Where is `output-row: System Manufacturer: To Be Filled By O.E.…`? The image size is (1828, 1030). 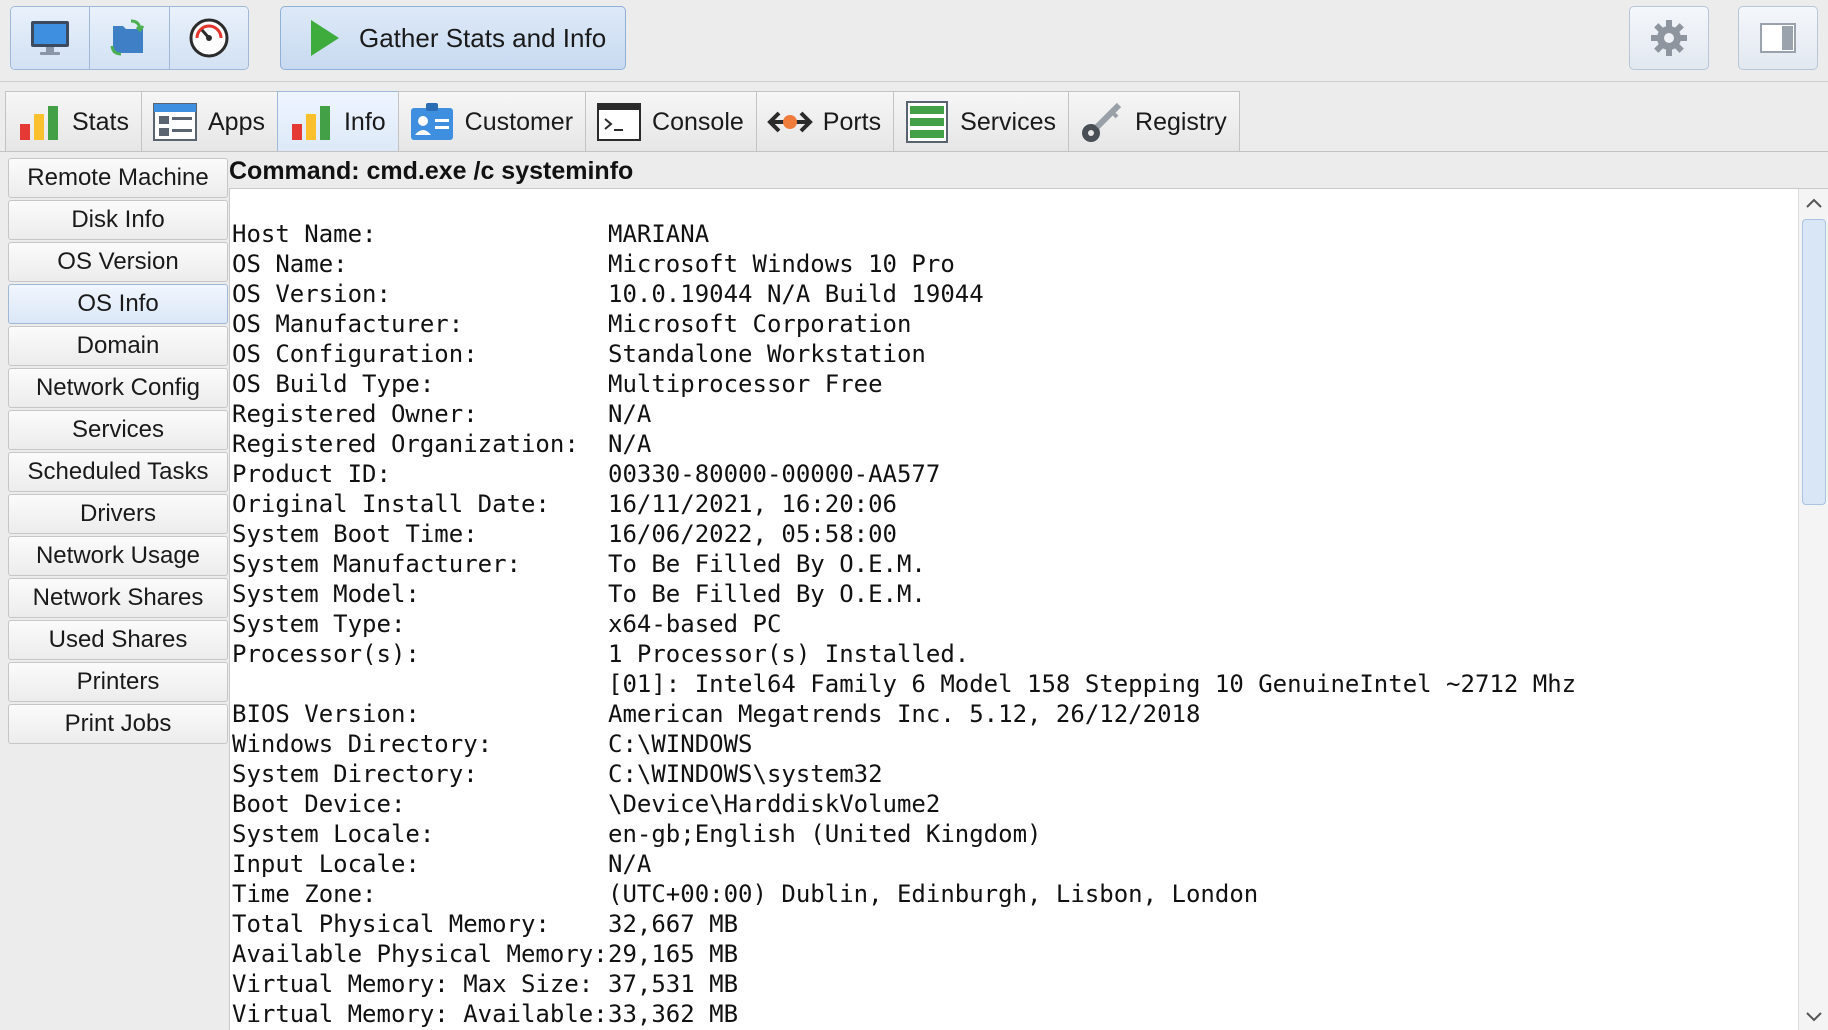 output-row: System Manufacturer: To Be Filled By O.E.… is located at coordinates (904, 564).